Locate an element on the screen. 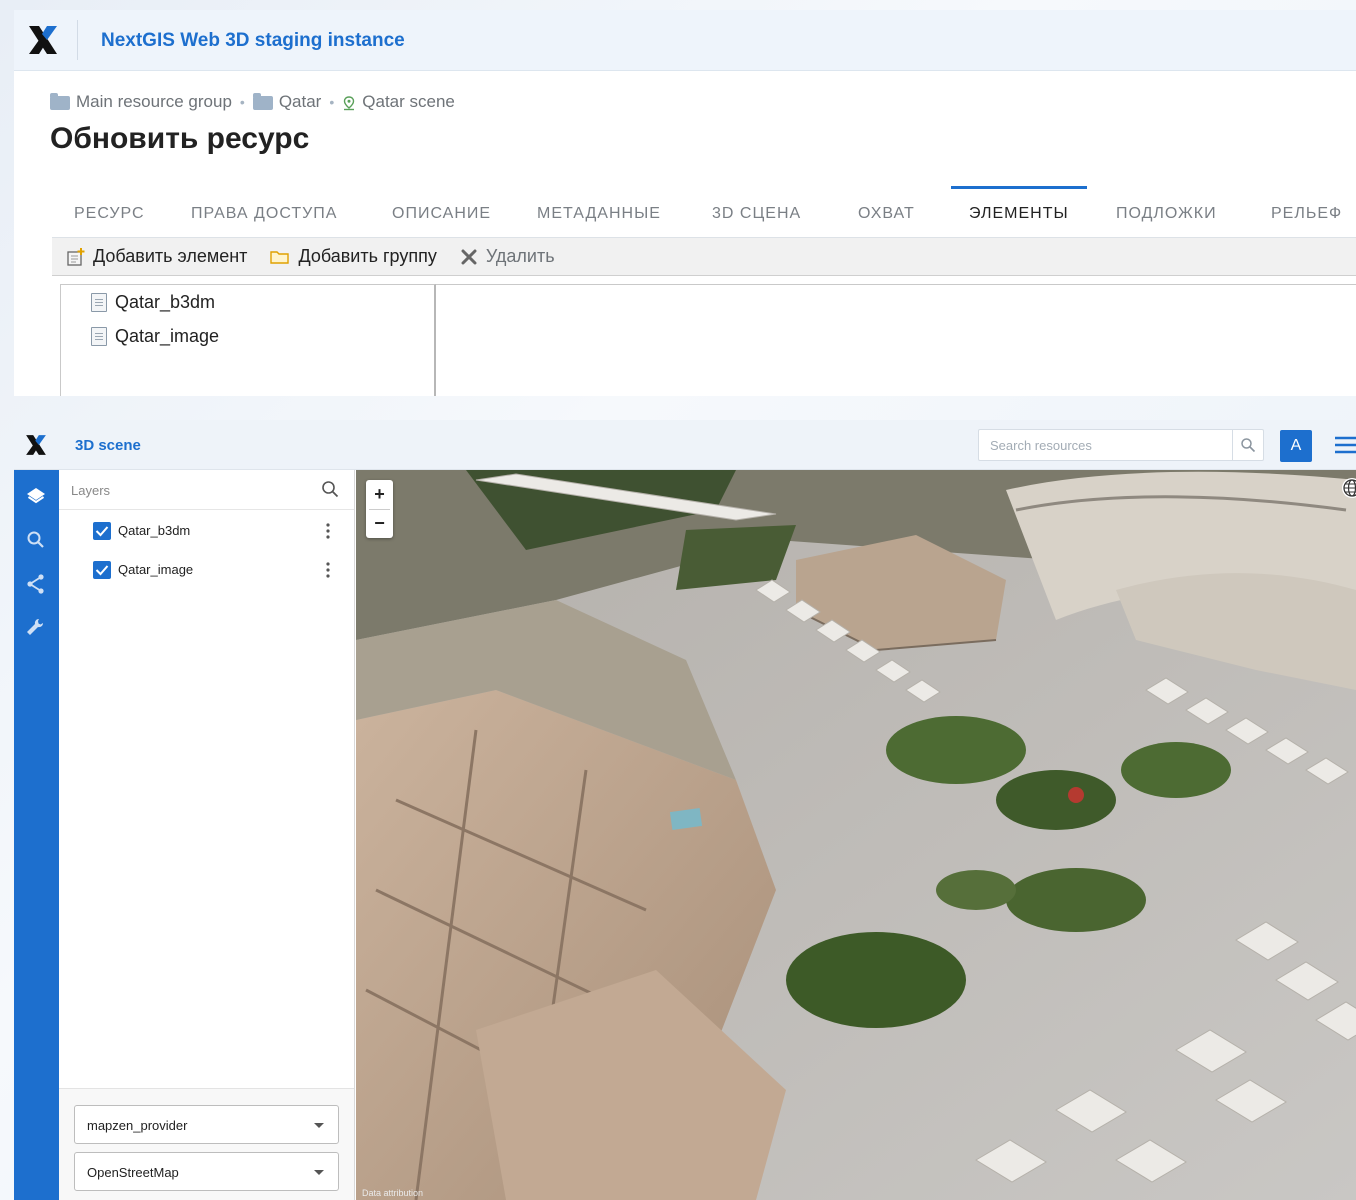  share-icon is located at coordinates (36, 584).